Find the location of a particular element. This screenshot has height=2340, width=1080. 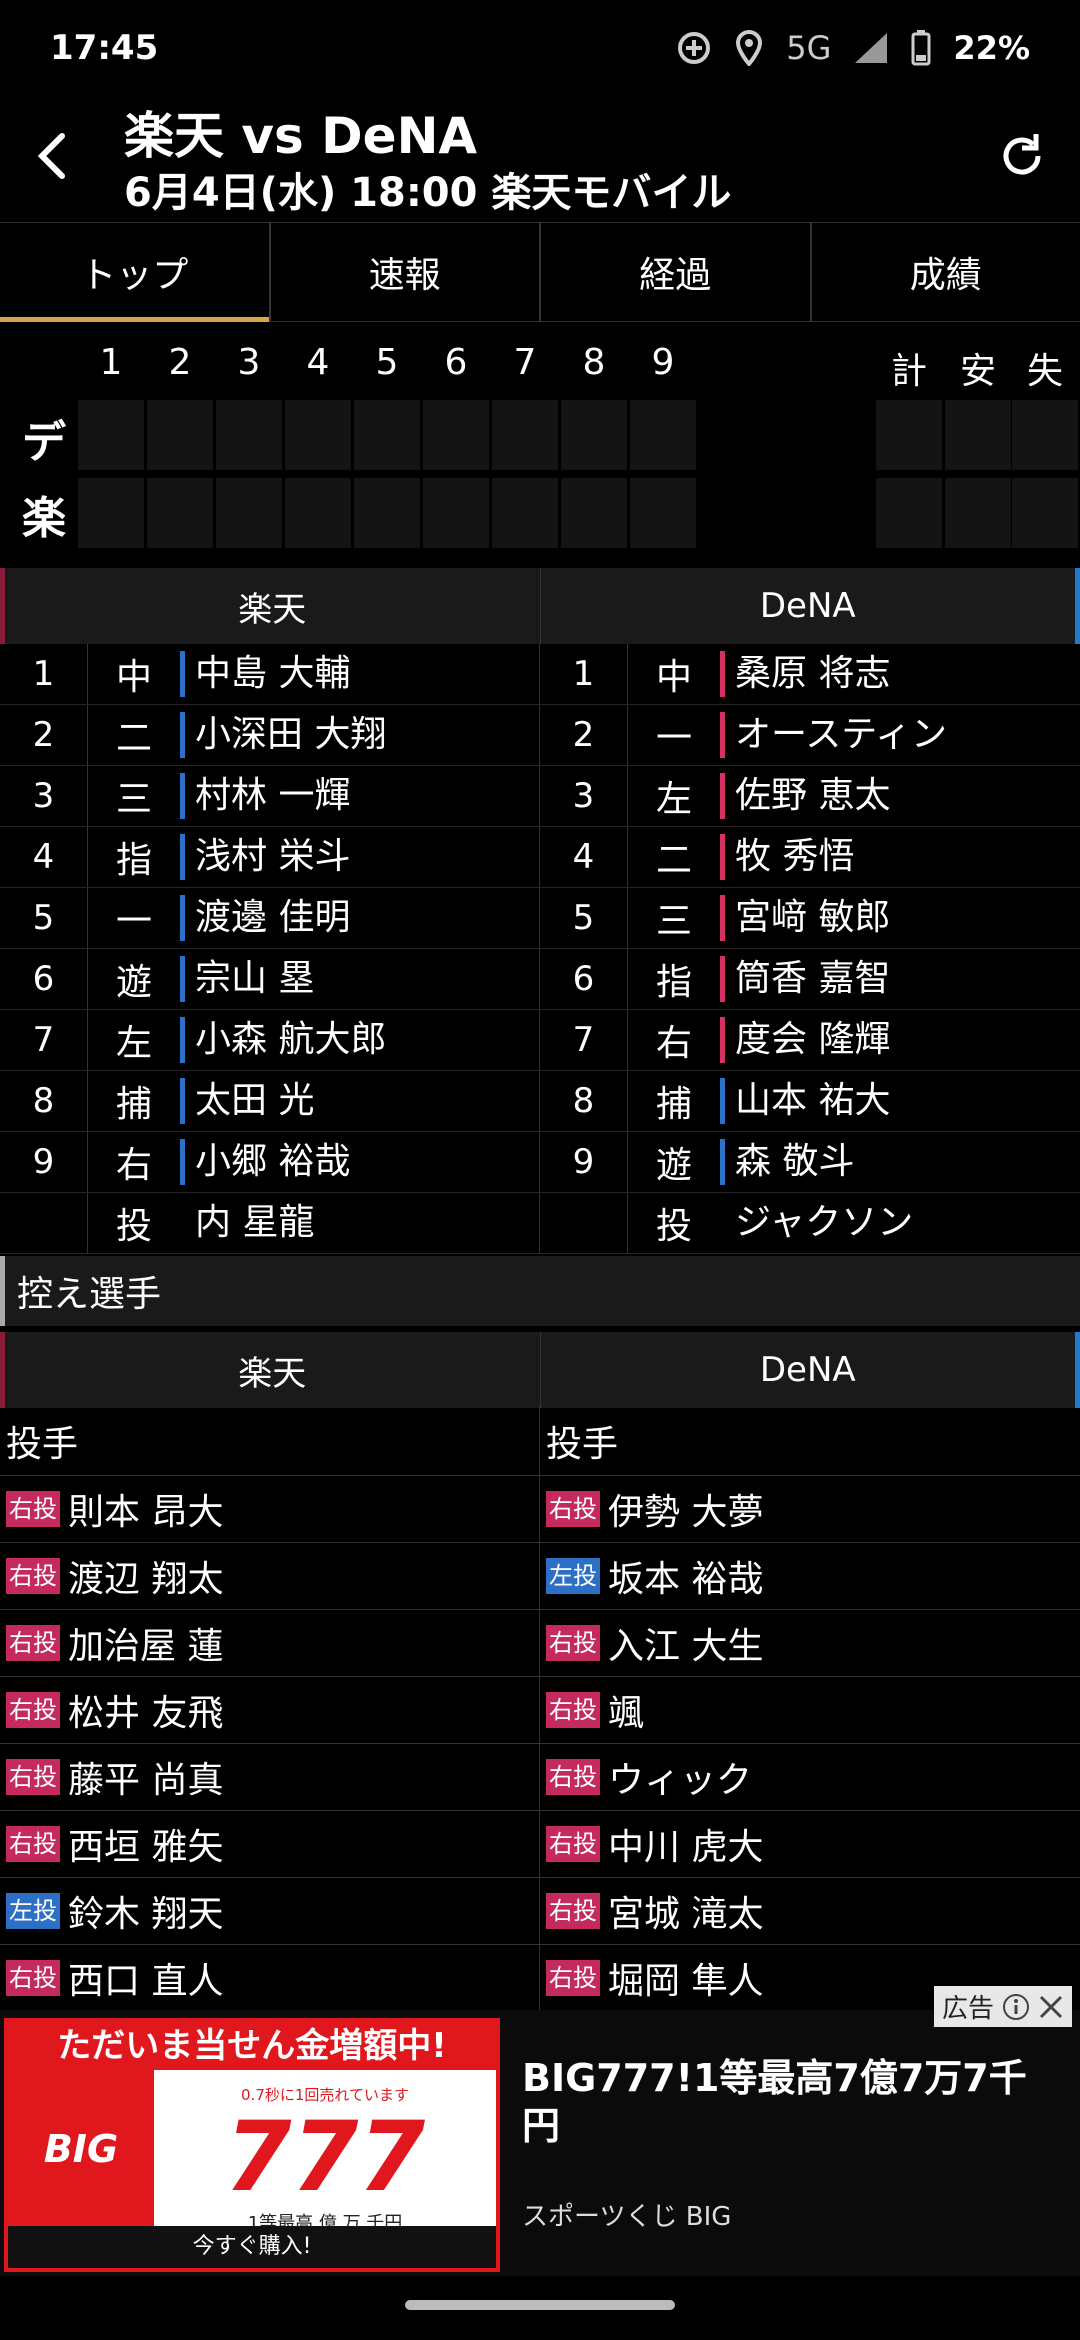

dena-bench-pitcher: 右投 伊勢 大夢 is located at coordinates (810, 1509).